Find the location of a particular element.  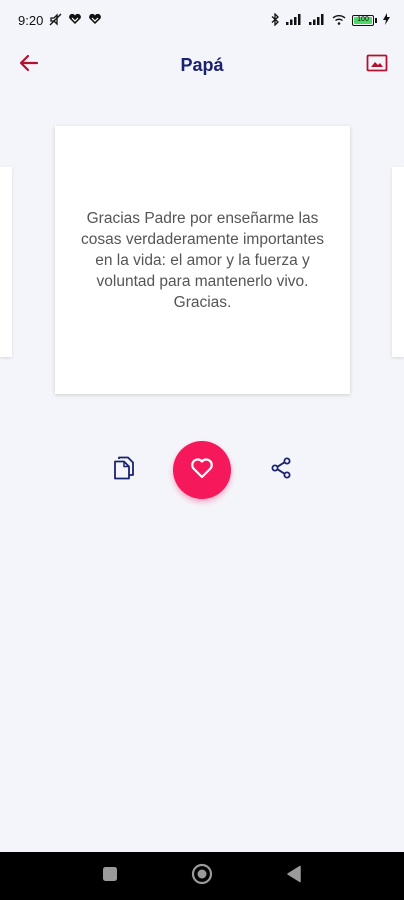

nav-back-button is located at coordinates (294, 876).